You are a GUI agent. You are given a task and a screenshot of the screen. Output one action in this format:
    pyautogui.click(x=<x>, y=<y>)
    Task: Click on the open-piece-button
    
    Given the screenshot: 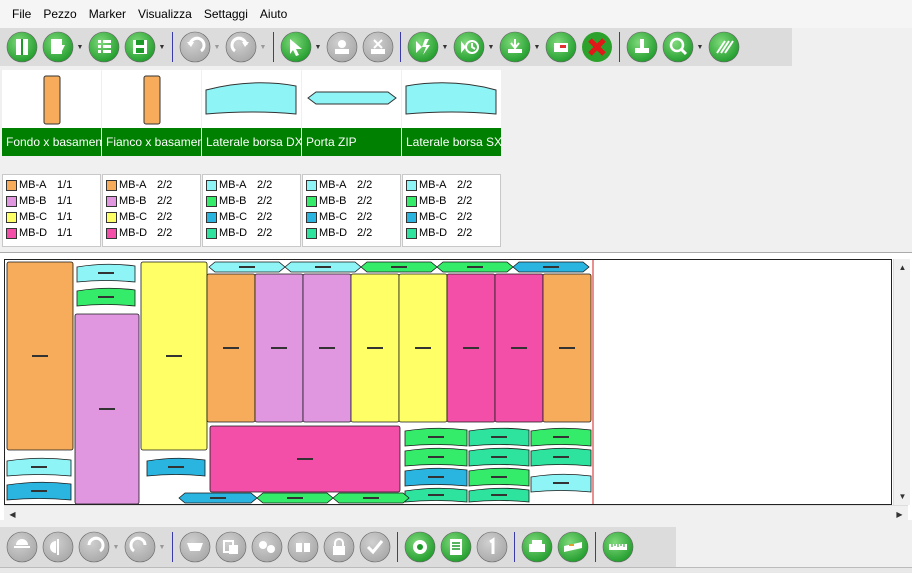 What is the action you would take?
    pyautogui.click(x=22, y=47)
    